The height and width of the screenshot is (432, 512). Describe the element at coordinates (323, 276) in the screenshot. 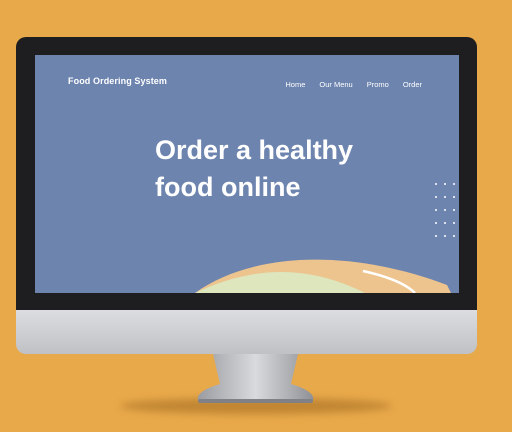

I see `decorative-hill-illustration` at that location.